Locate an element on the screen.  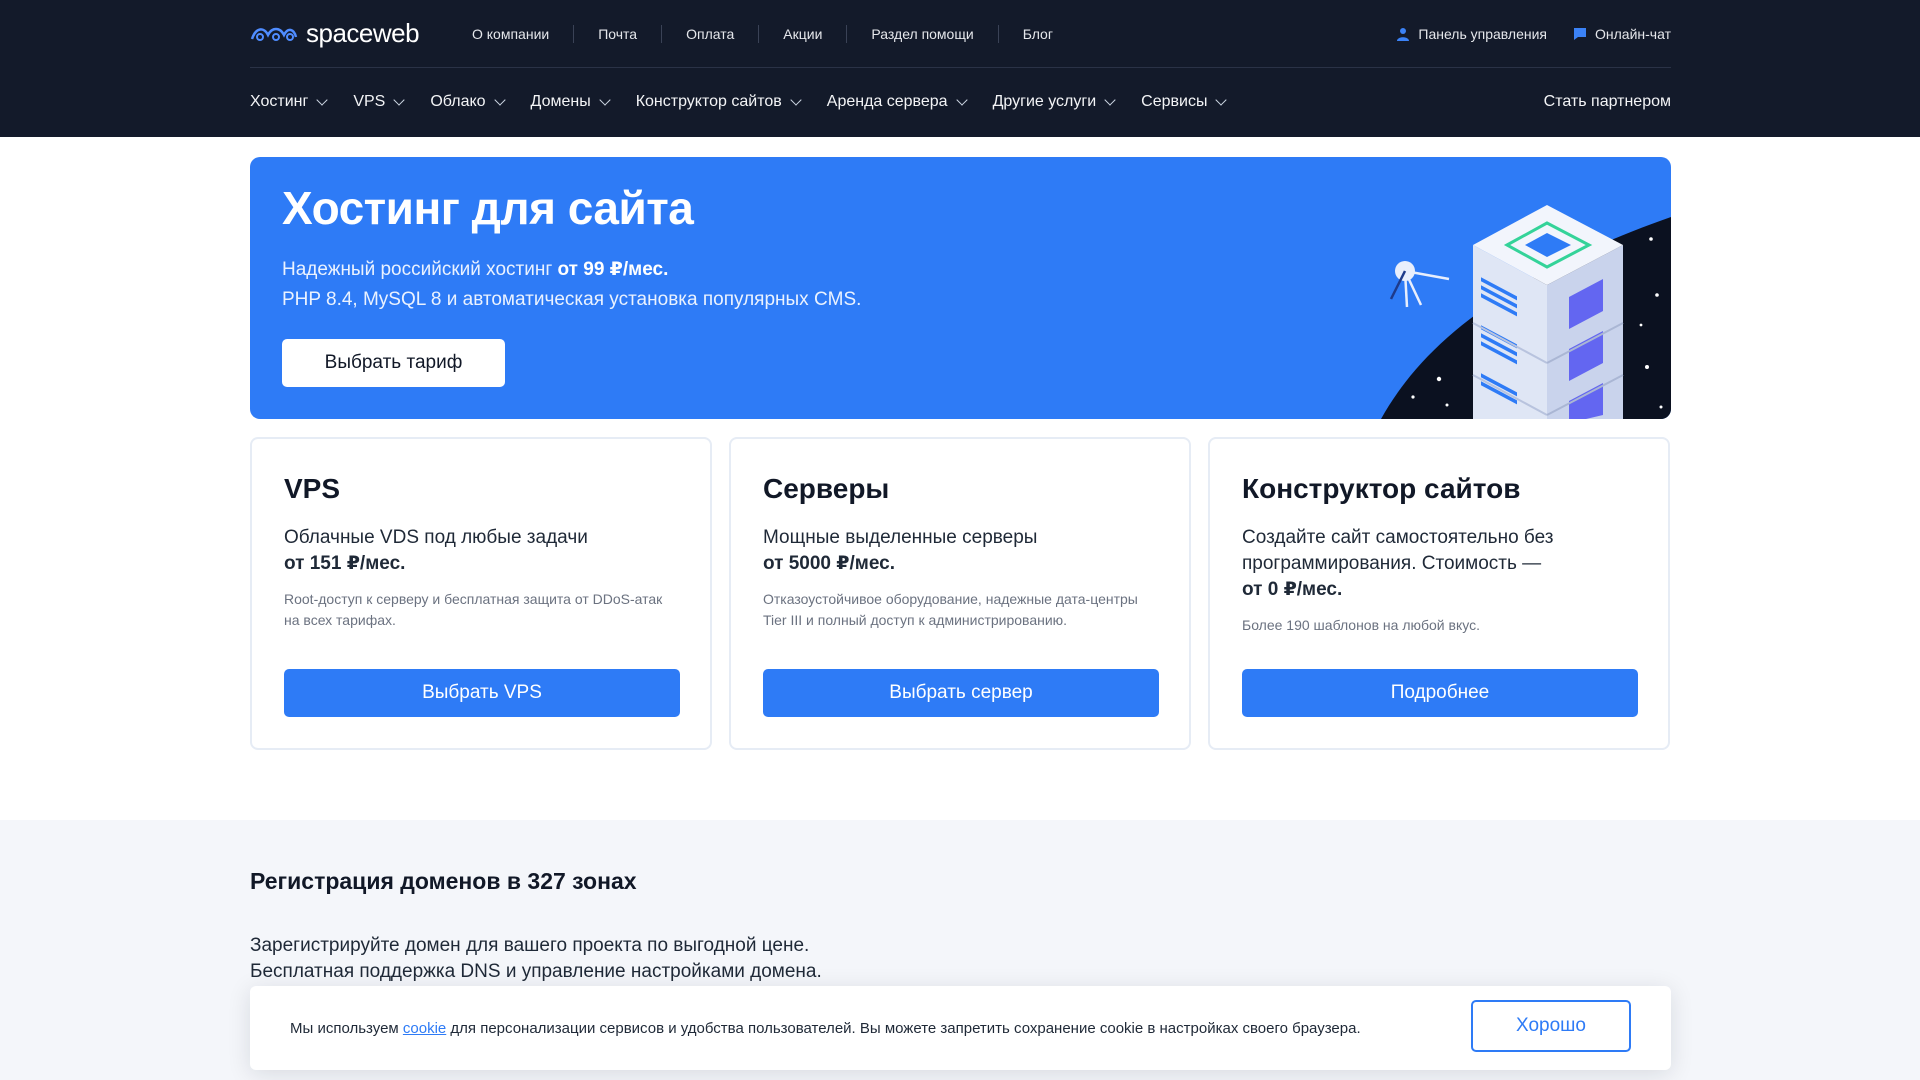
card-desc-text: Мощные выделенные серверы is located at coordinates (900, 537).